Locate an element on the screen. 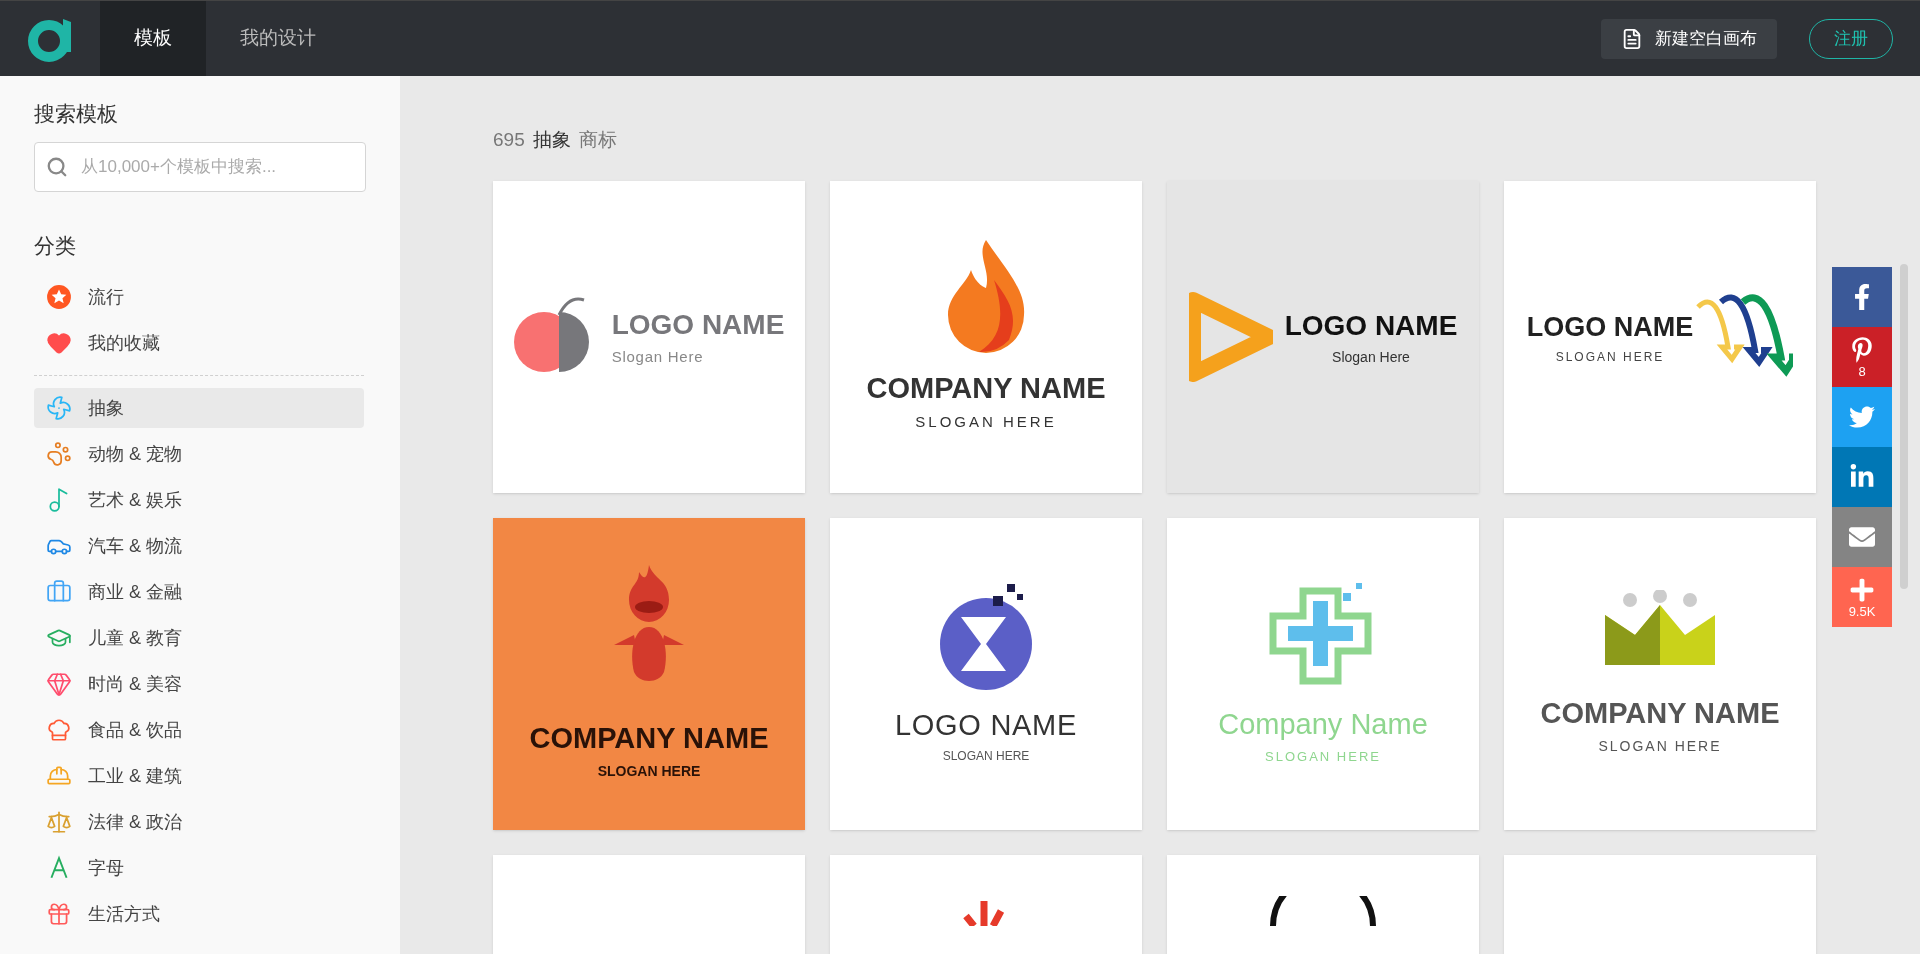 The image size is (1920, 954). search-title: 搜索模板 is located at coordinates (76, 114).